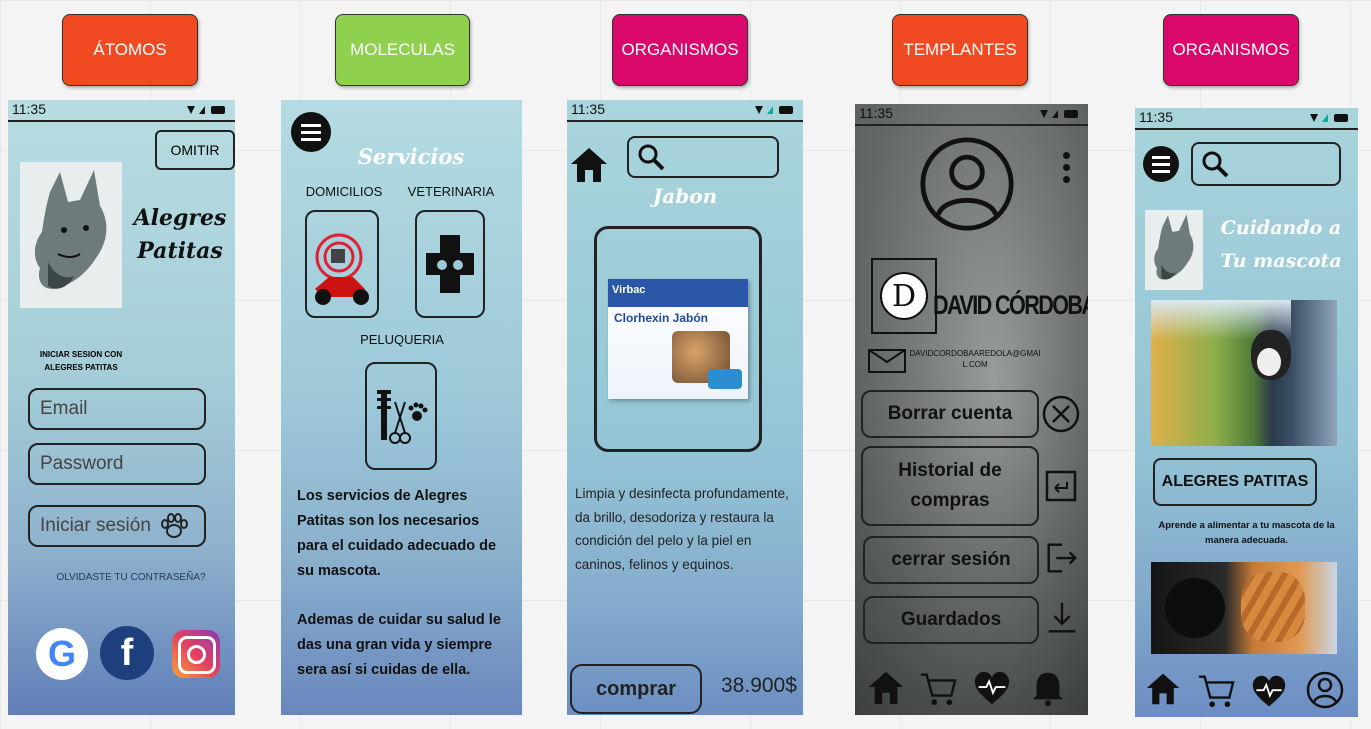  I want to click on brand-line-1: Alegres, so click(180, 218).